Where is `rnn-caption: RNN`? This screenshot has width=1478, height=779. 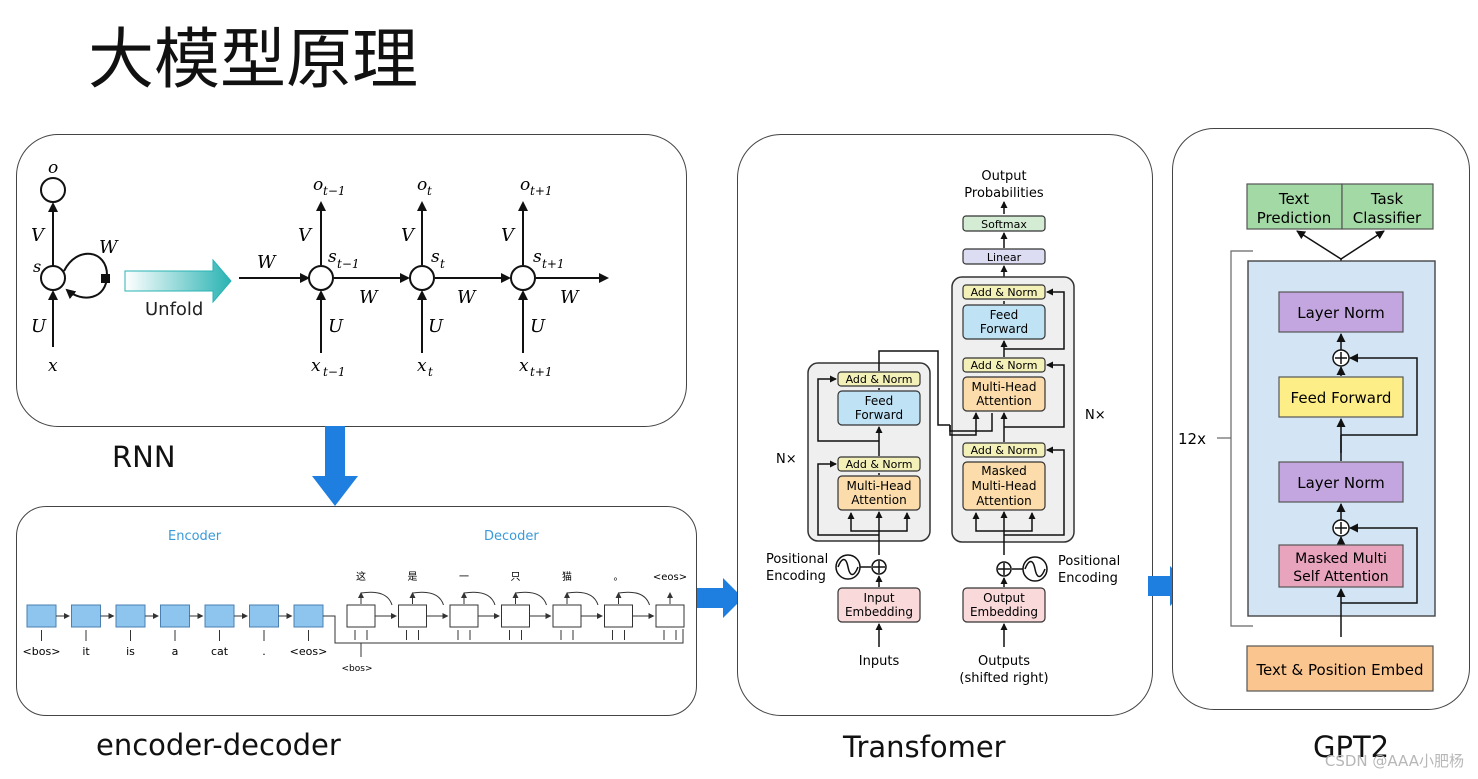 rnn-caption: RNN is located at coordinates (144, 457).